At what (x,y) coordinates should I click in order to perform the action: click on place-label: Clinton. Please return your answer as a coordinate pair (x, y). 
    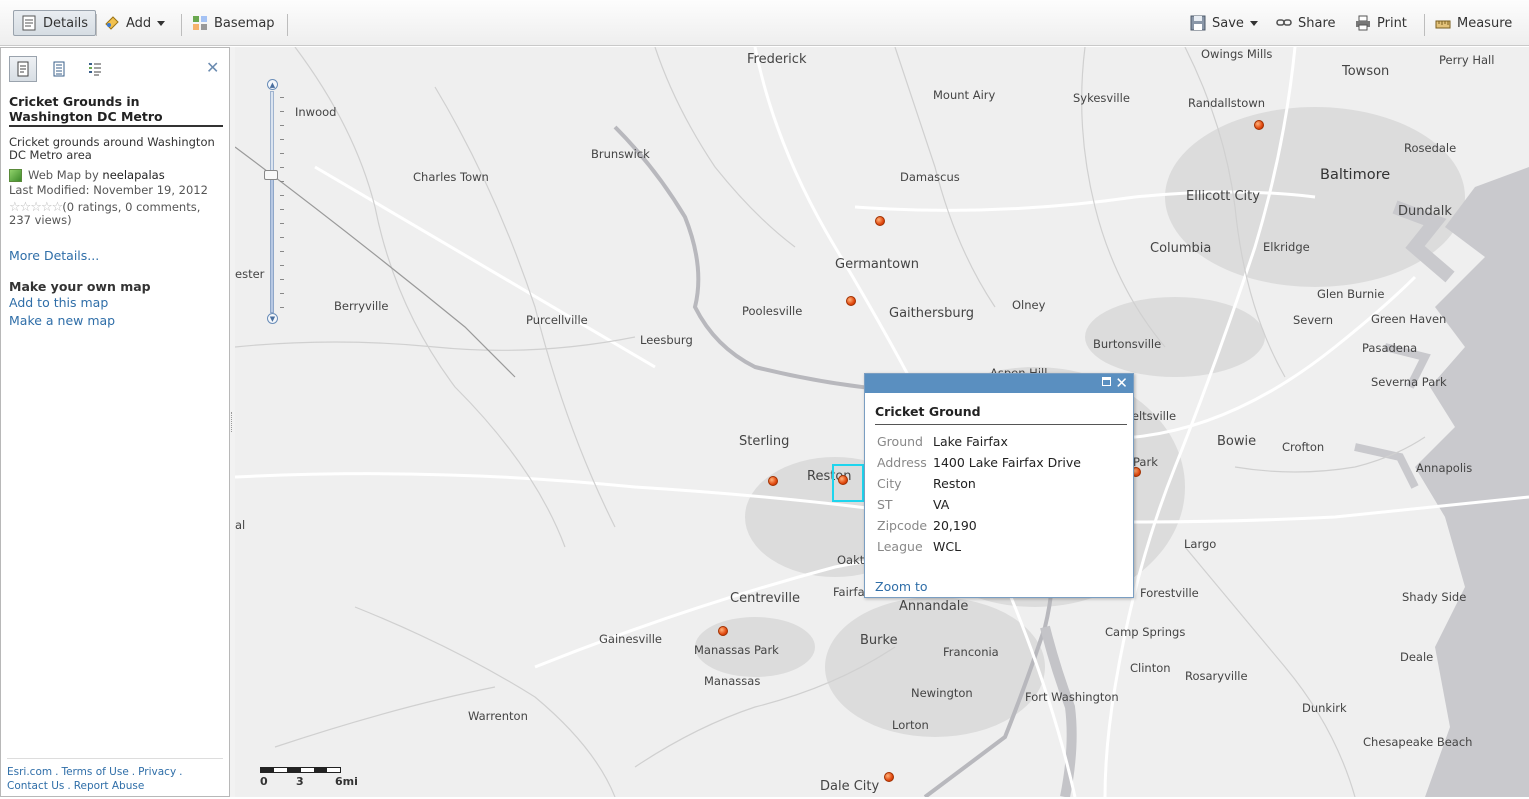
    Looking at the image, I should click on (1150, 668).